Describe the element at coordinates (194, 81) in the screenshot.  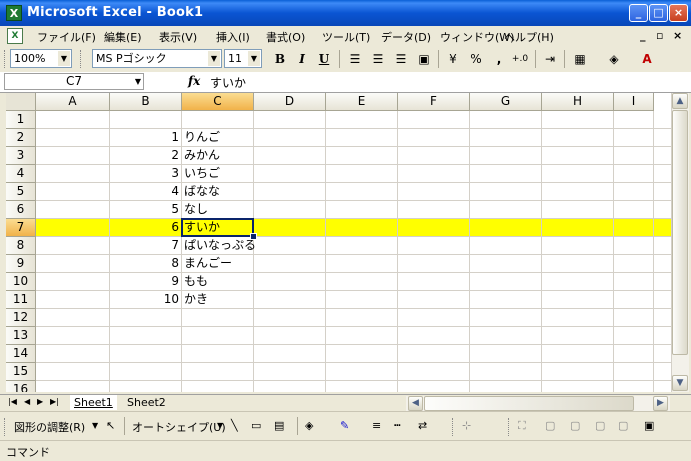
I see `insert-function-icon: fx` at that location.